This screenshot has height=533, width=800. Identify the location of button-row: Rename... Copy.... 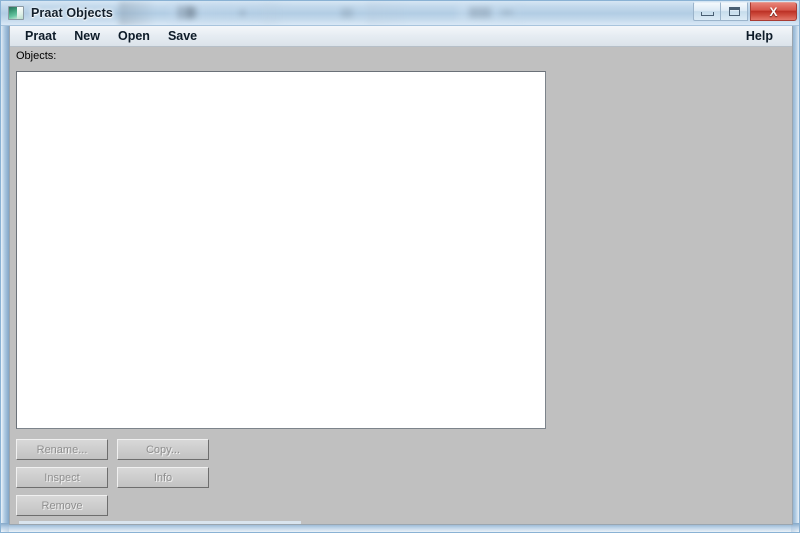
(116, 449).